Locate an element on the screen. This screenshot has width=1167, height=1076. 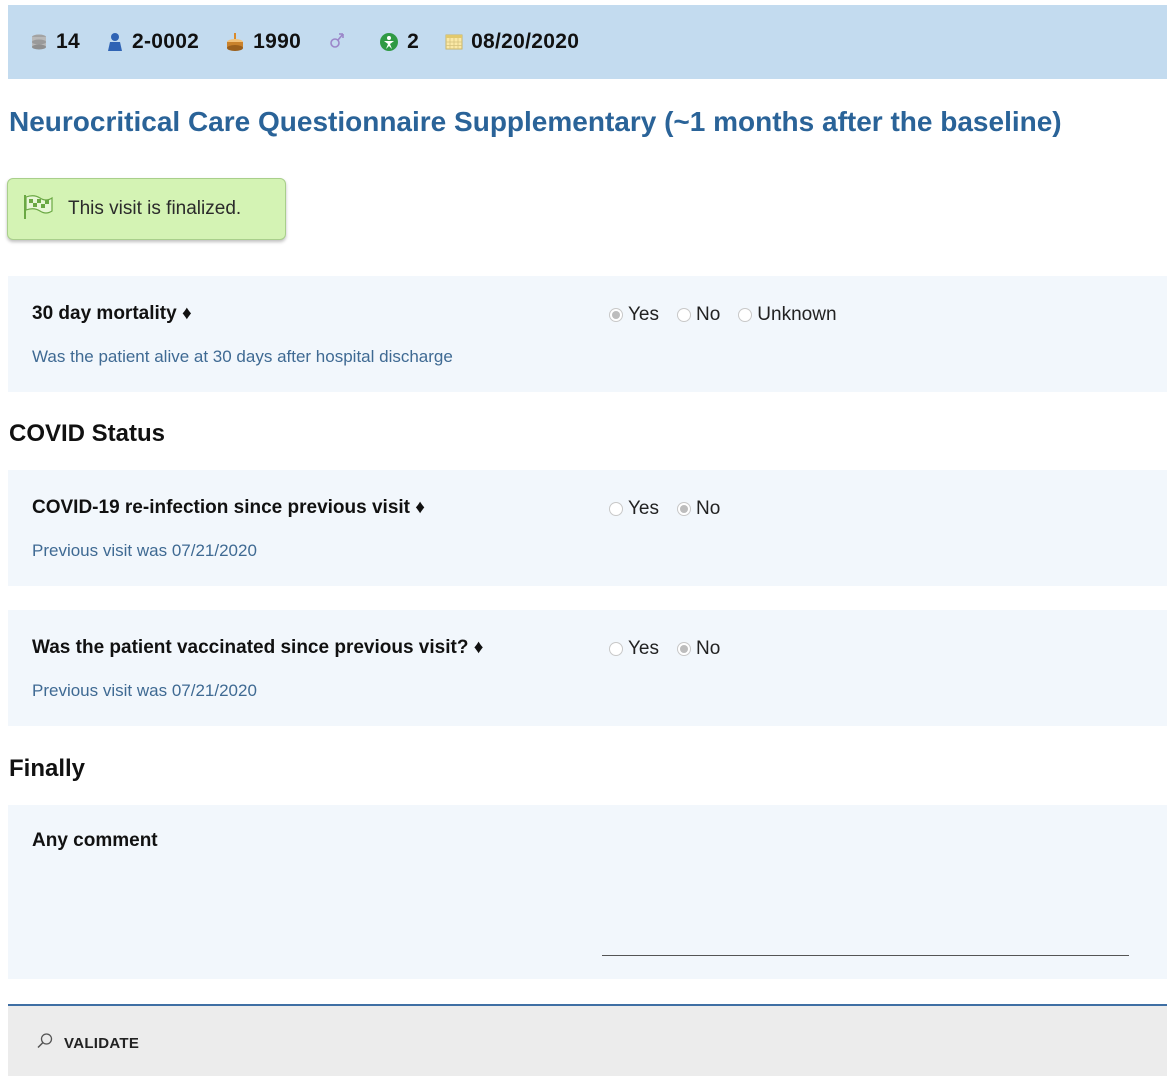
patient-id-item: 2-0002 is located at coordinates (152, 42).